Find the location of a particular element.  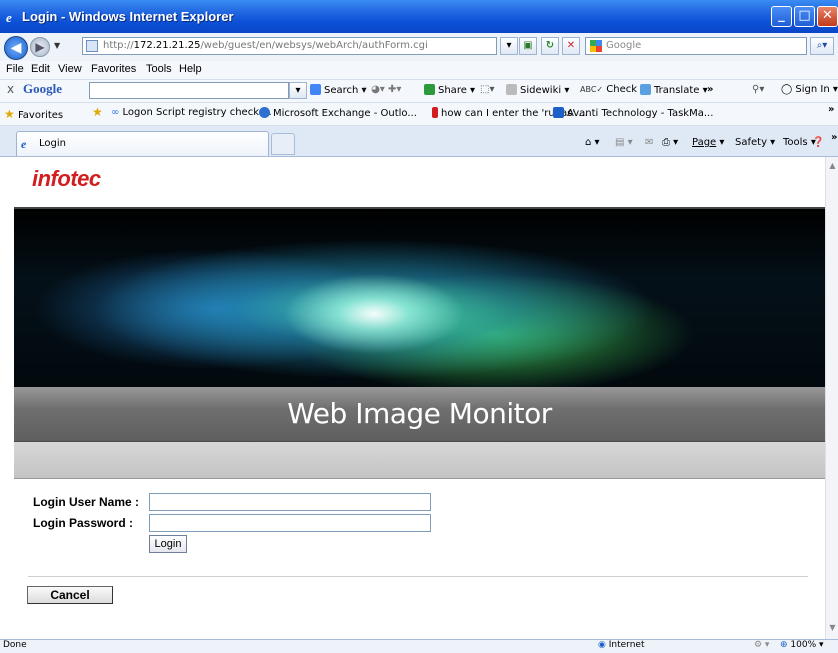

search-placeholder: Google is located at coordinates (624, 45).